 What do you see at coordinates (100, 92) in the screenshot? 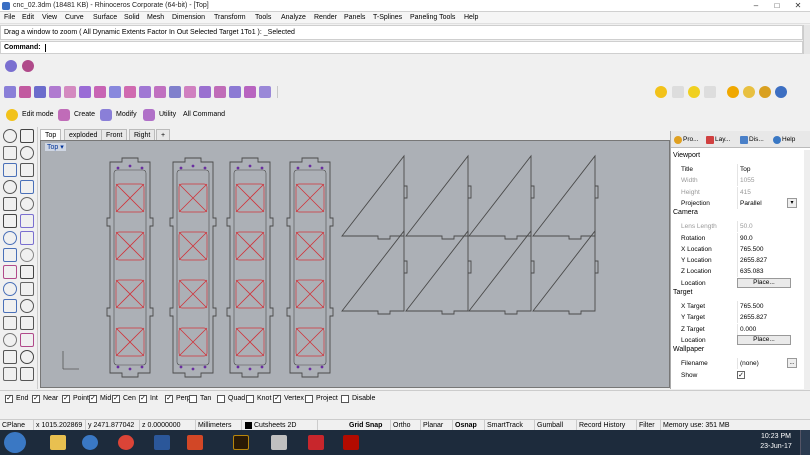
I see `patch-icon` at bounding box center [100, 92].